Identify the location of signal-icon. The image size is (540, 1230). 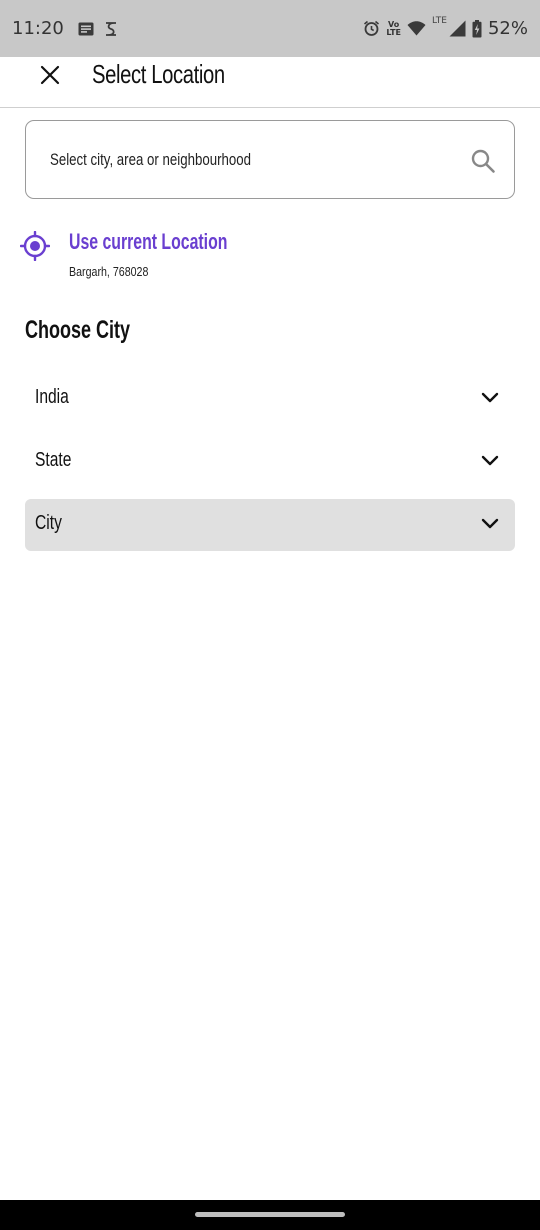
(457, 28).